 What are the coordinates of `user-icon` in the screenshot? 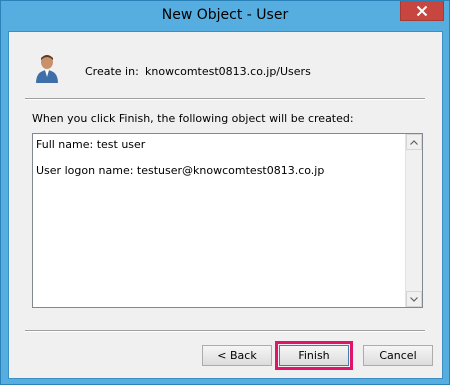 It's located at (47, 69).